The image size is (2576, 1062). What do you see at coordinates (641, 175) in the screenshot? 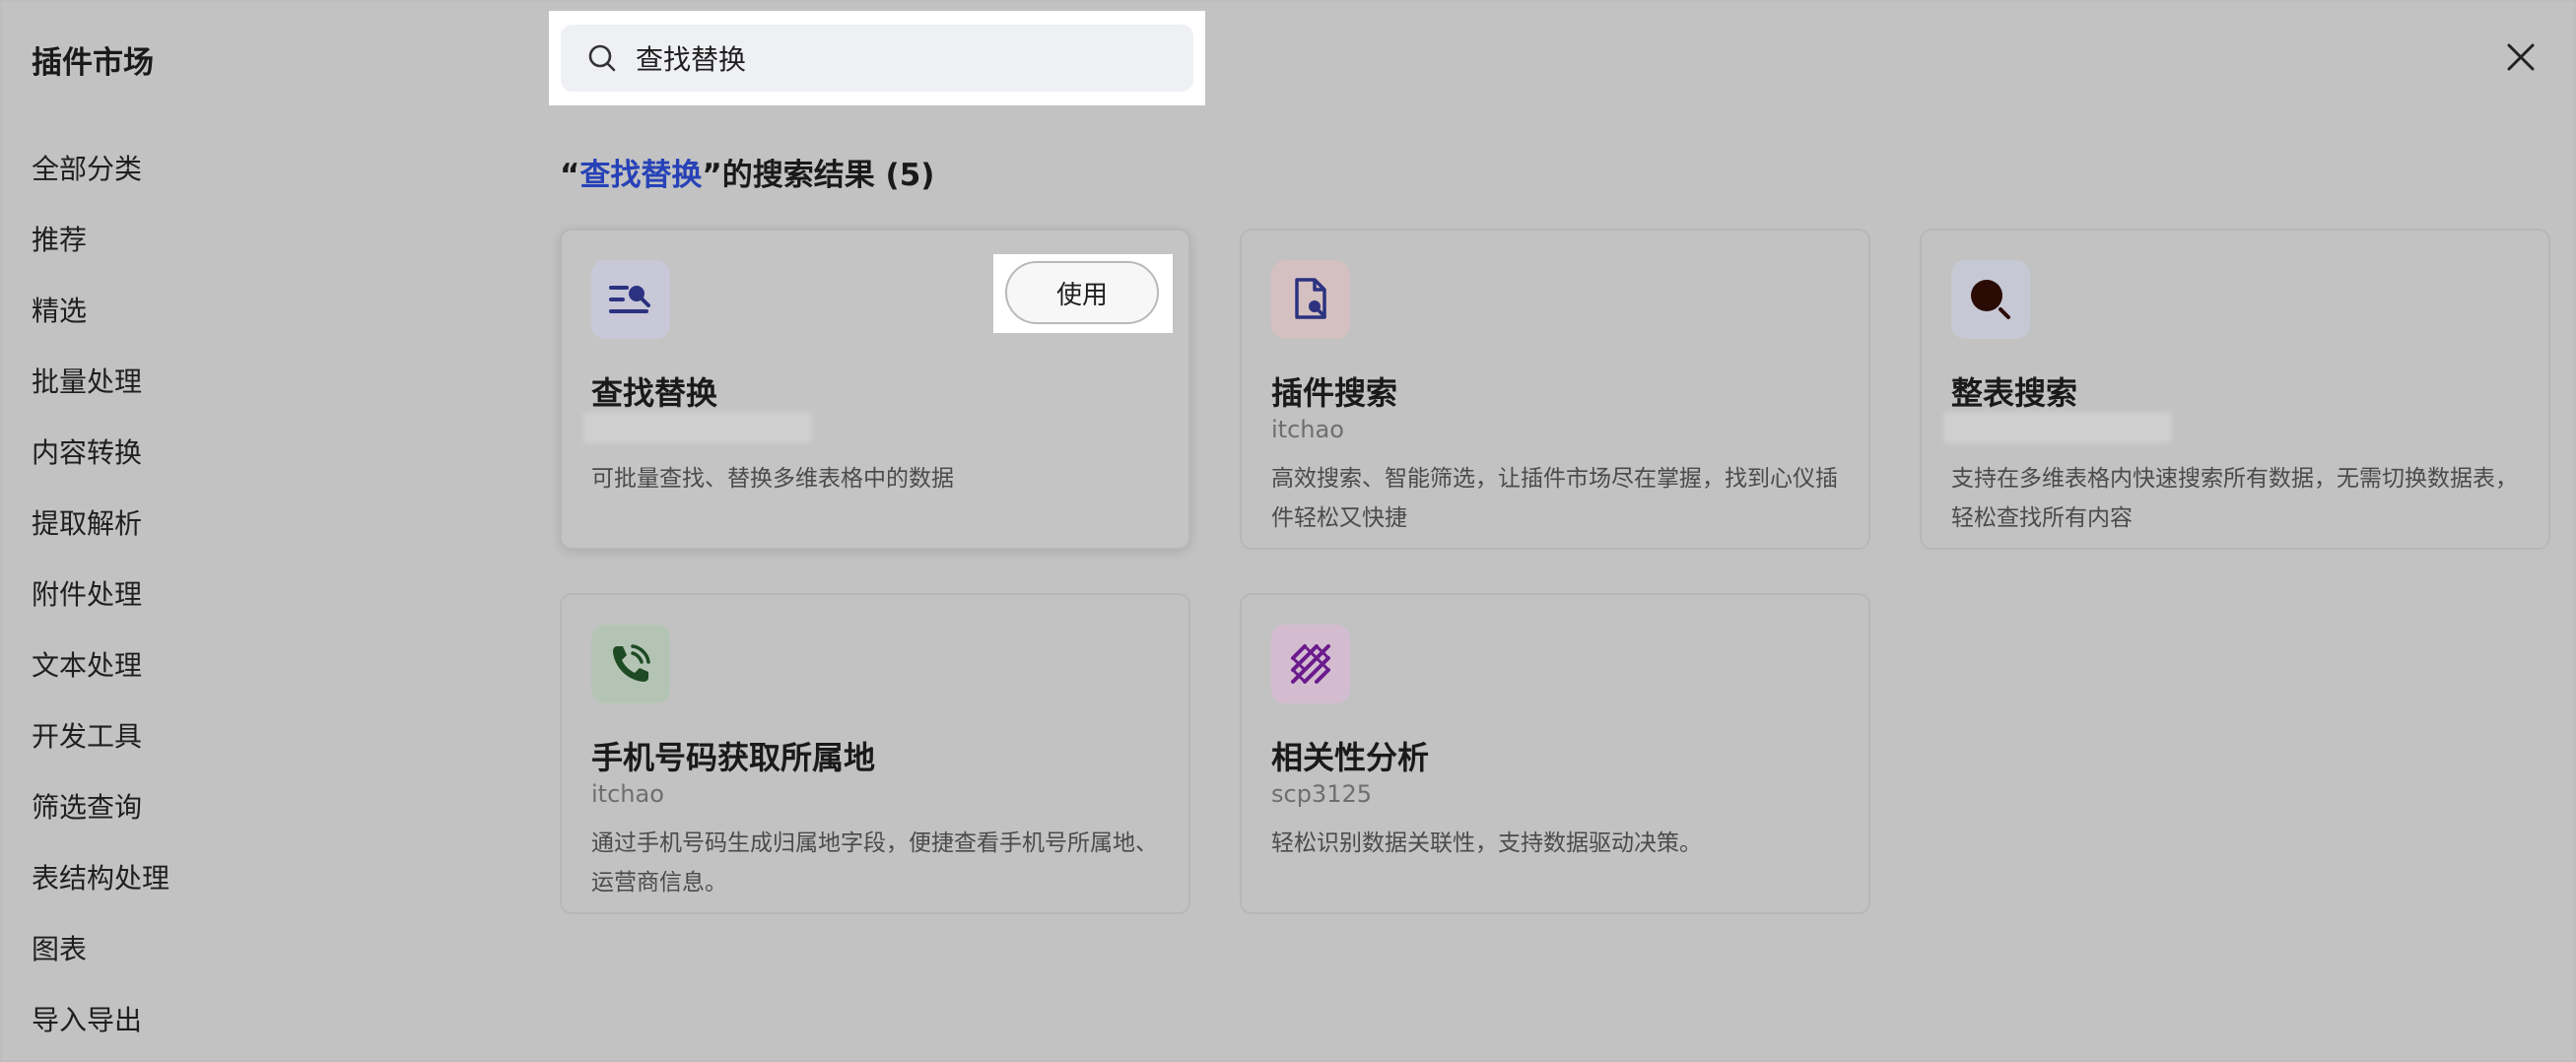
I see `results-keyword: 查找替换` at bounding box center [641, 175].